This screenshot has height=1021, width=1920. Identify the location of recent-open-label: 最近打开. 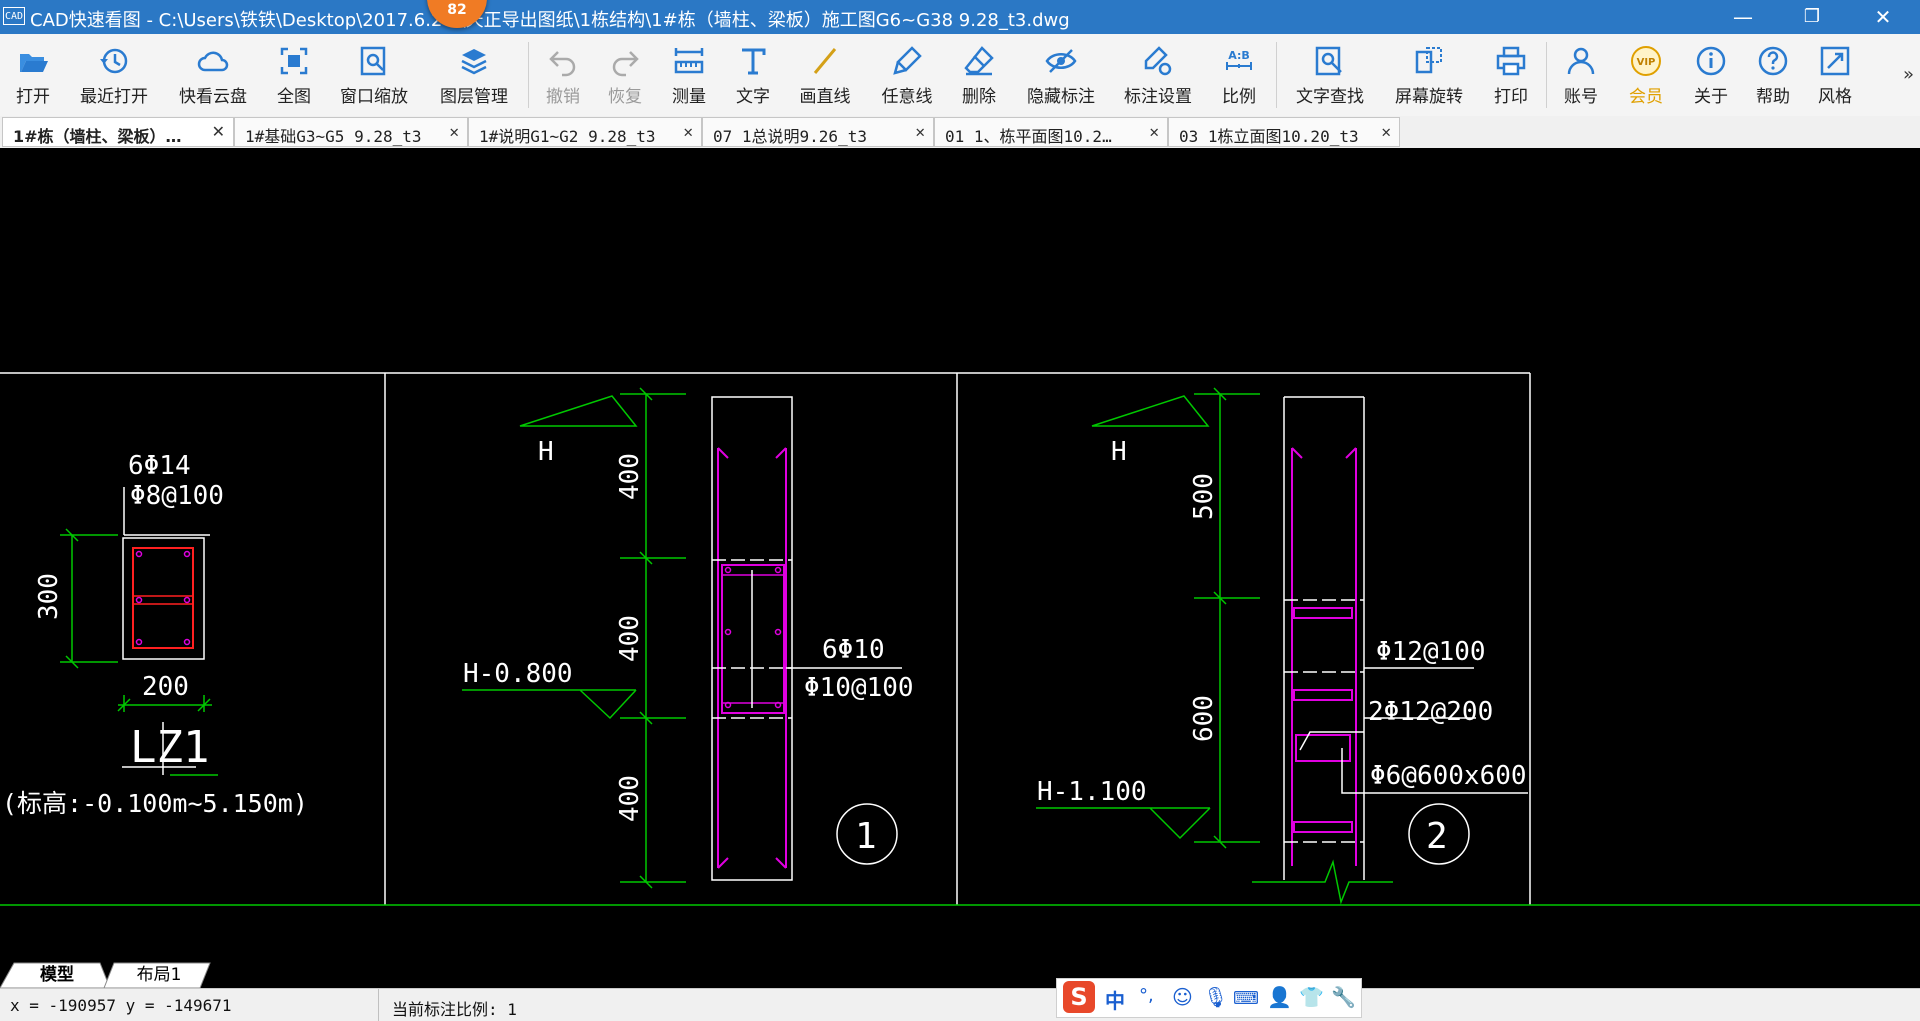
(114, 97).